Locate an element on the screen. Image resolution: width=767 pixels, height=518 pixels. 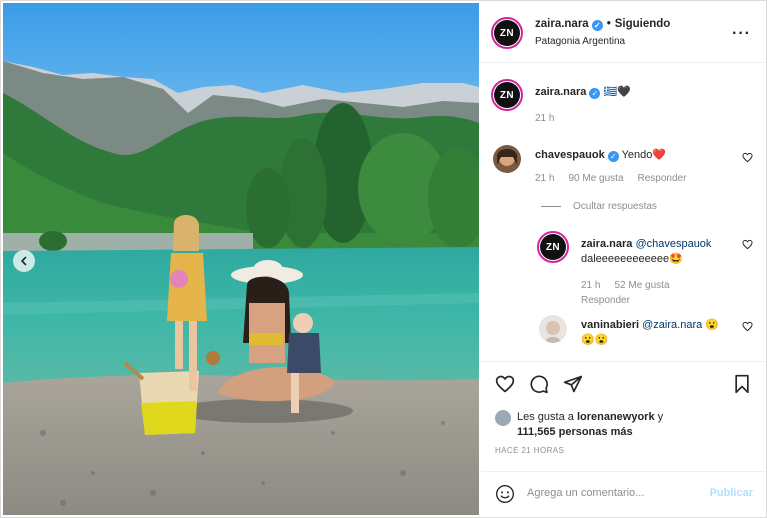
liked-by-suffix: y is located at coordinates (660, 417).